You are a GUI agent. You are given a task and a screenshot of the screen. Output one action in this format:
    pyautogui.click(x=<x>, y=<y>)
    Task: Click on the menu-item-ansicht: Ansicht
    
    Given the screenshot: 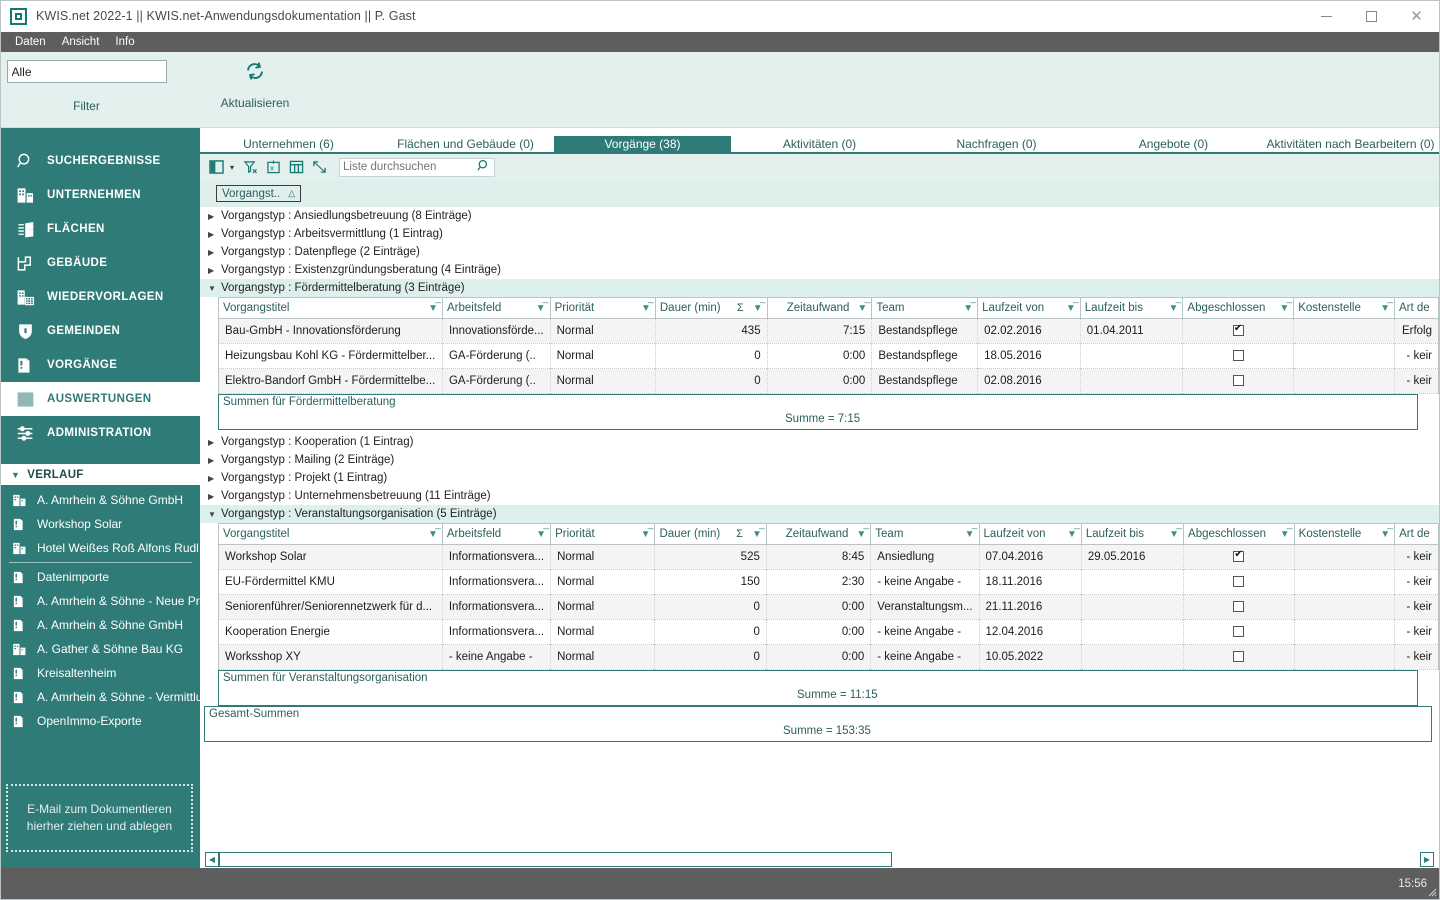 What is the action you would take?
    pyautogui.click(x=81, y=42)
    